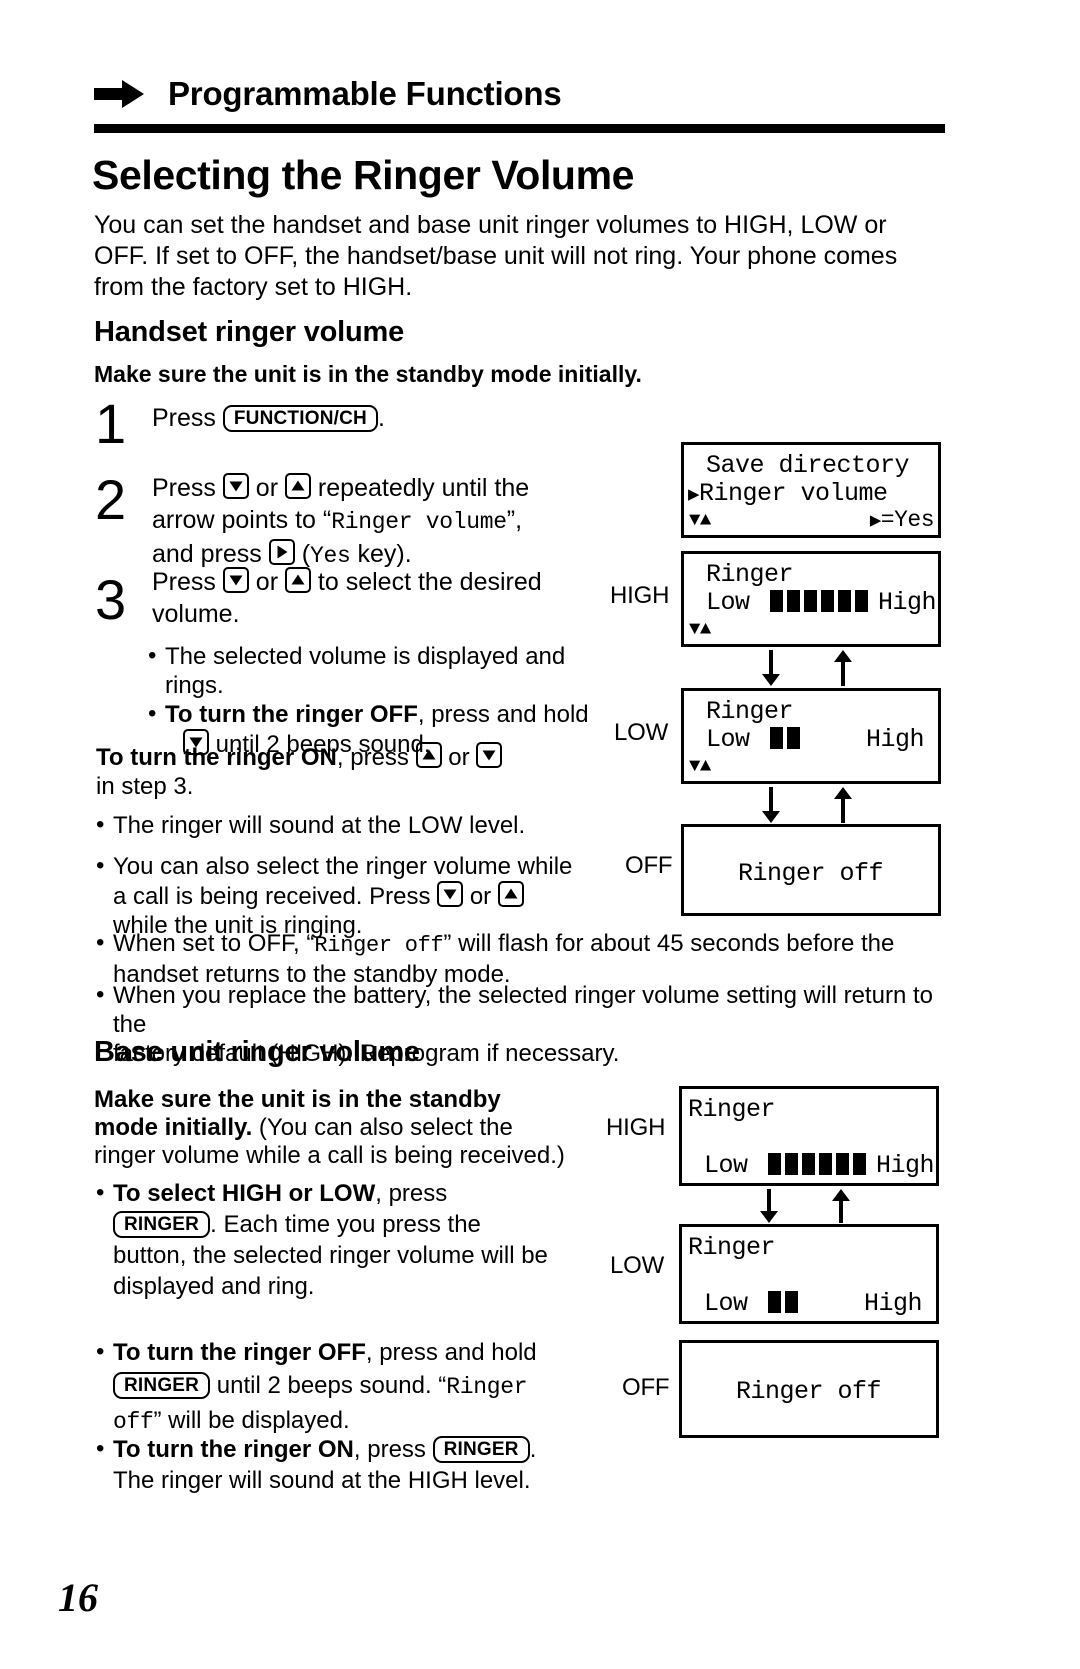 This screenshot has width=1080, height=1669. I want to click on lcd-base-off: Ringer off, so click(809, 1389).